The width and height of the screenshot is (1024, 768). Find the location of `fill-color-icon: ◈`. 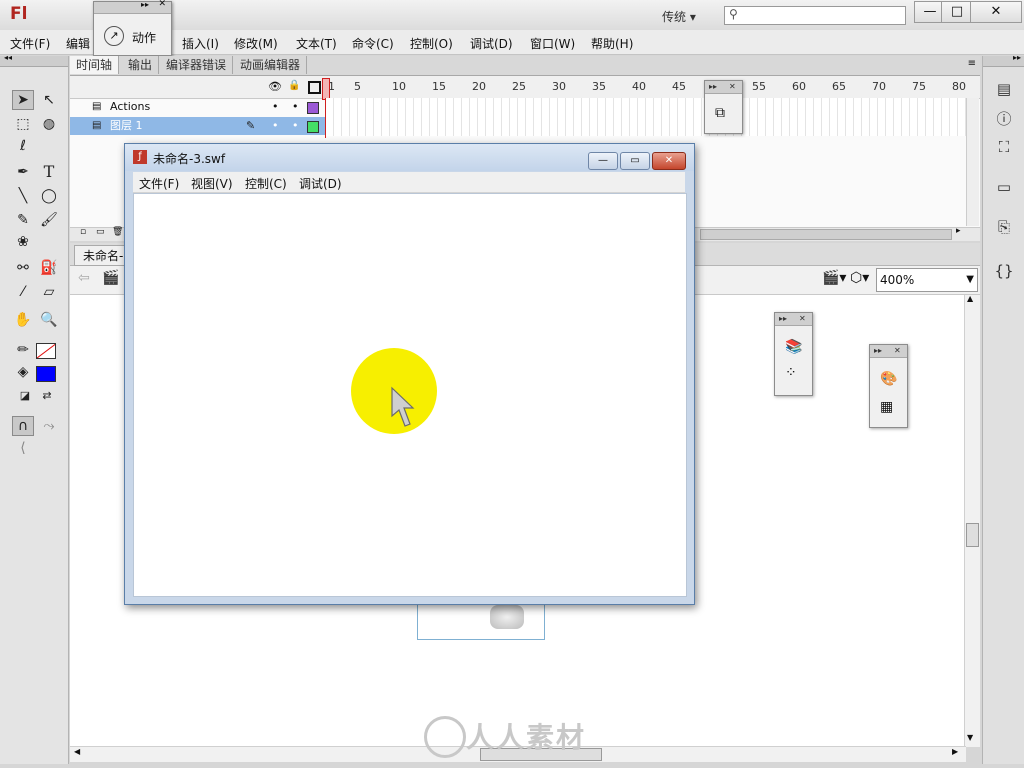

fill-color-icon: ◈ is located at coordinates (23, 372).